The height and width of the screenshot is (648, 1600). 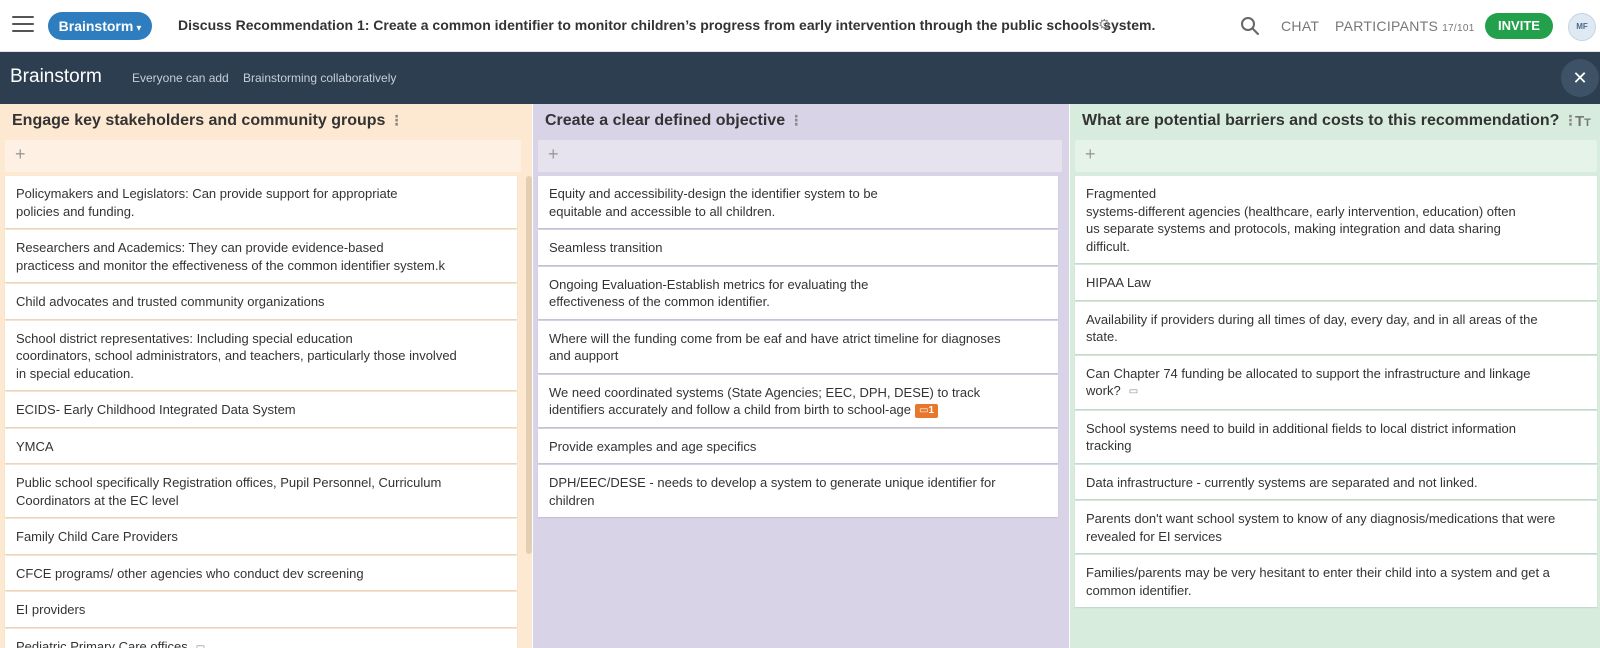 I want to click on search-icon, so click(x=1250, y=26).